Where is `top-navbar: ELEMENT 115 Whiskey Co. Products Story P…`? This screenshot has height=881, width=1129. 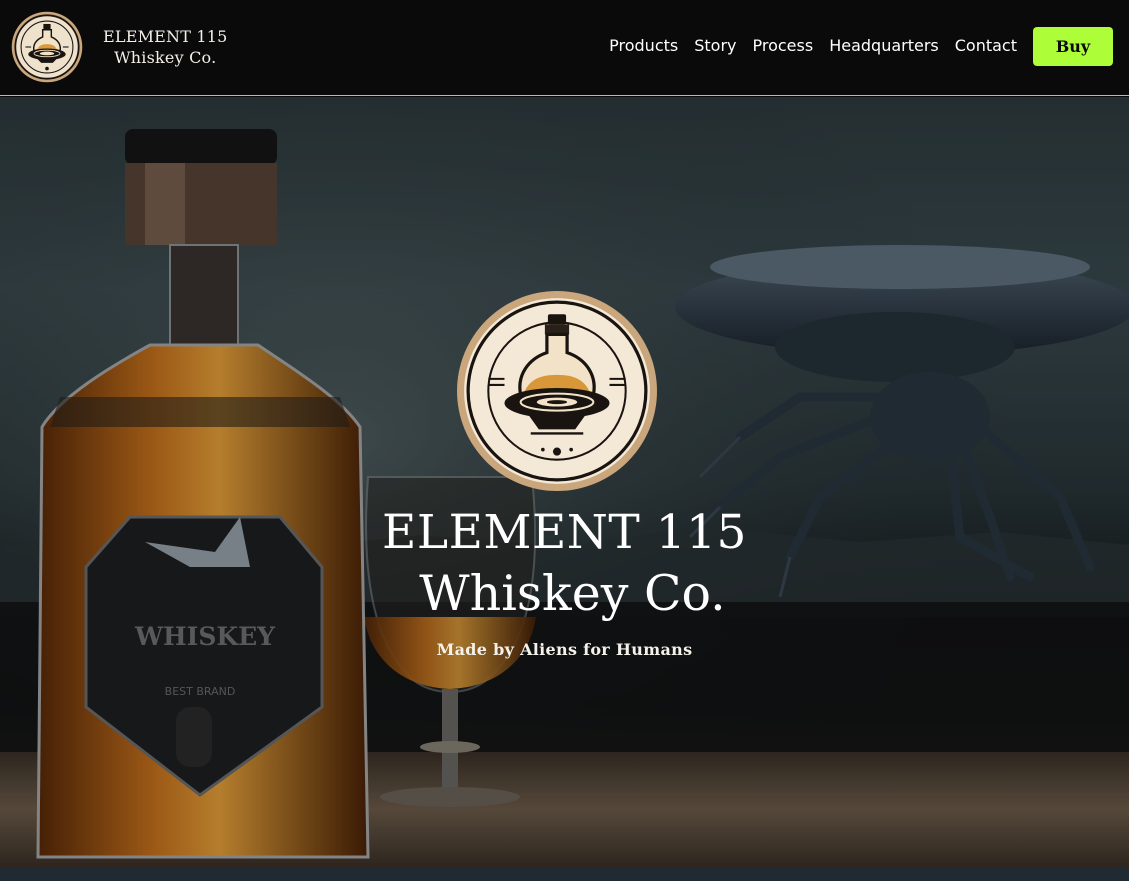 top-navbar: ELEMENT 115 Whiskey Co. Products Story P… is located at coordinates (564, 48).